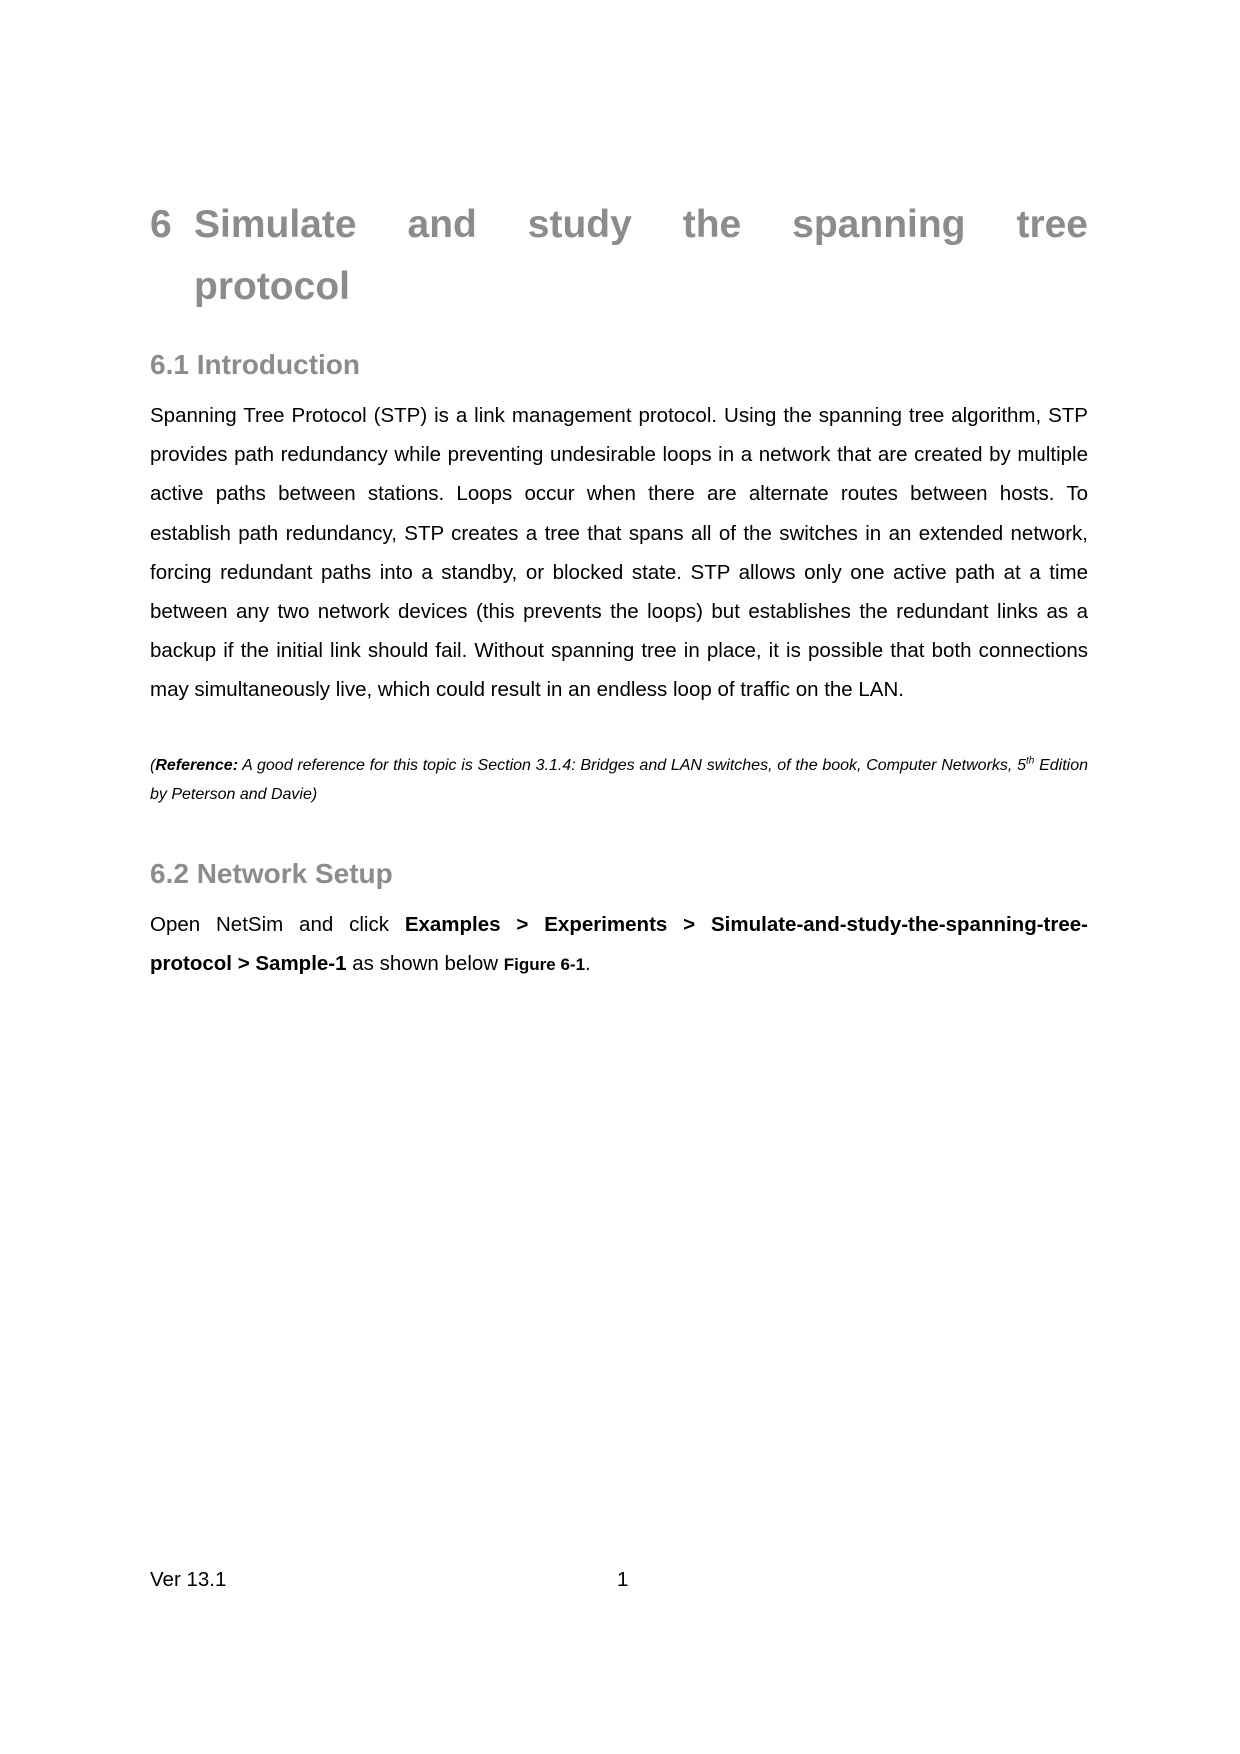 This screenshot has width=1240, height=1754. What do you see at coordinates (301, 964) in the screenshot?
I see `menu-path-sample: Sample-1` at bounding box center [301, 964].